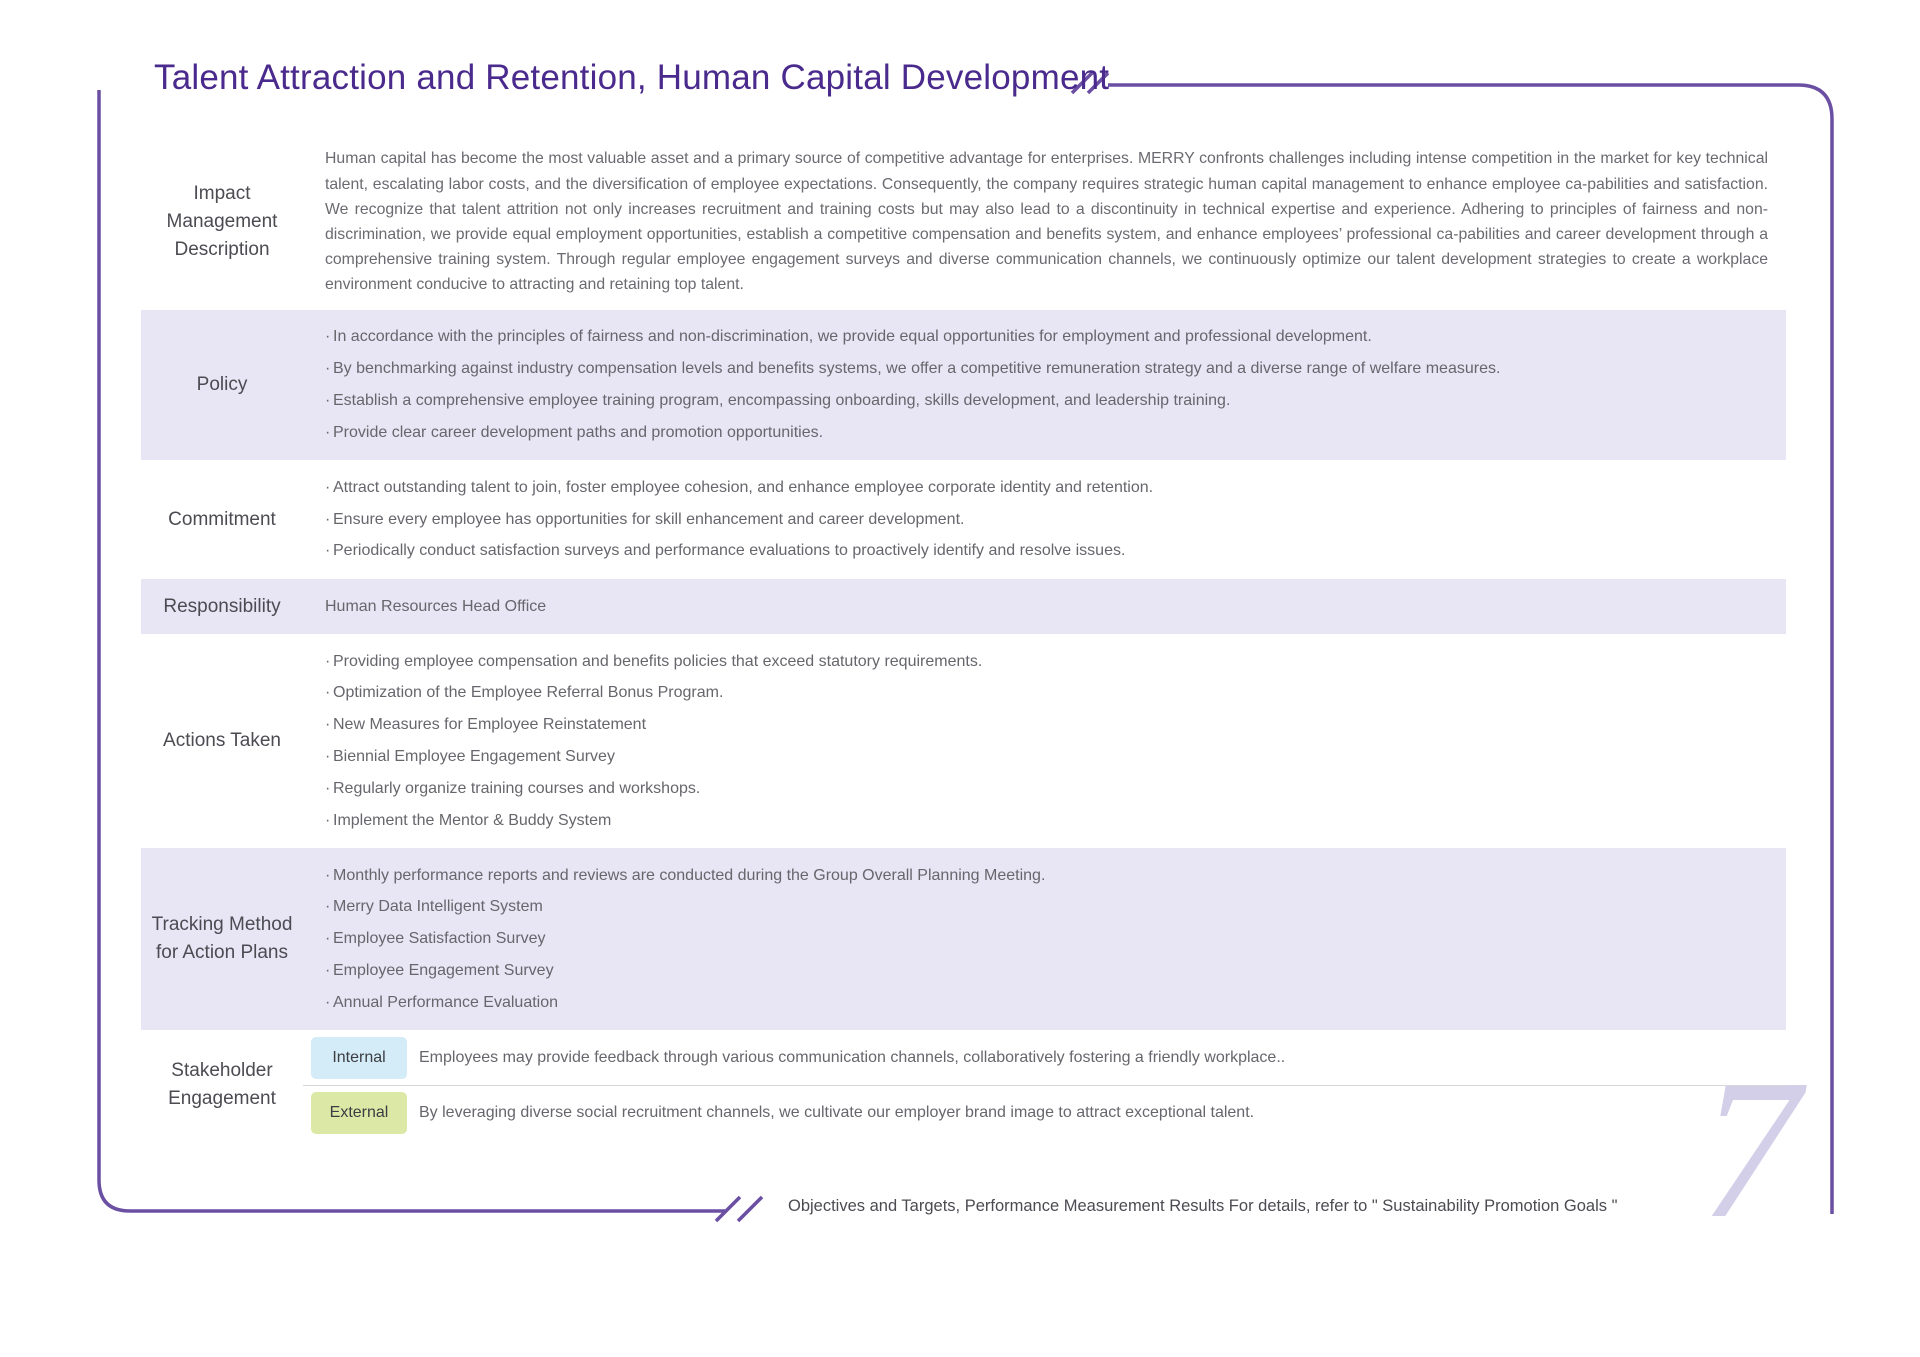 This screenshot has height=1357, width=1920. What do you see at coordinates (1046, 757) in the screenshot?
I see `list-item: Biennial Employee Engagement Survey` at bounding box center [1046, 757].